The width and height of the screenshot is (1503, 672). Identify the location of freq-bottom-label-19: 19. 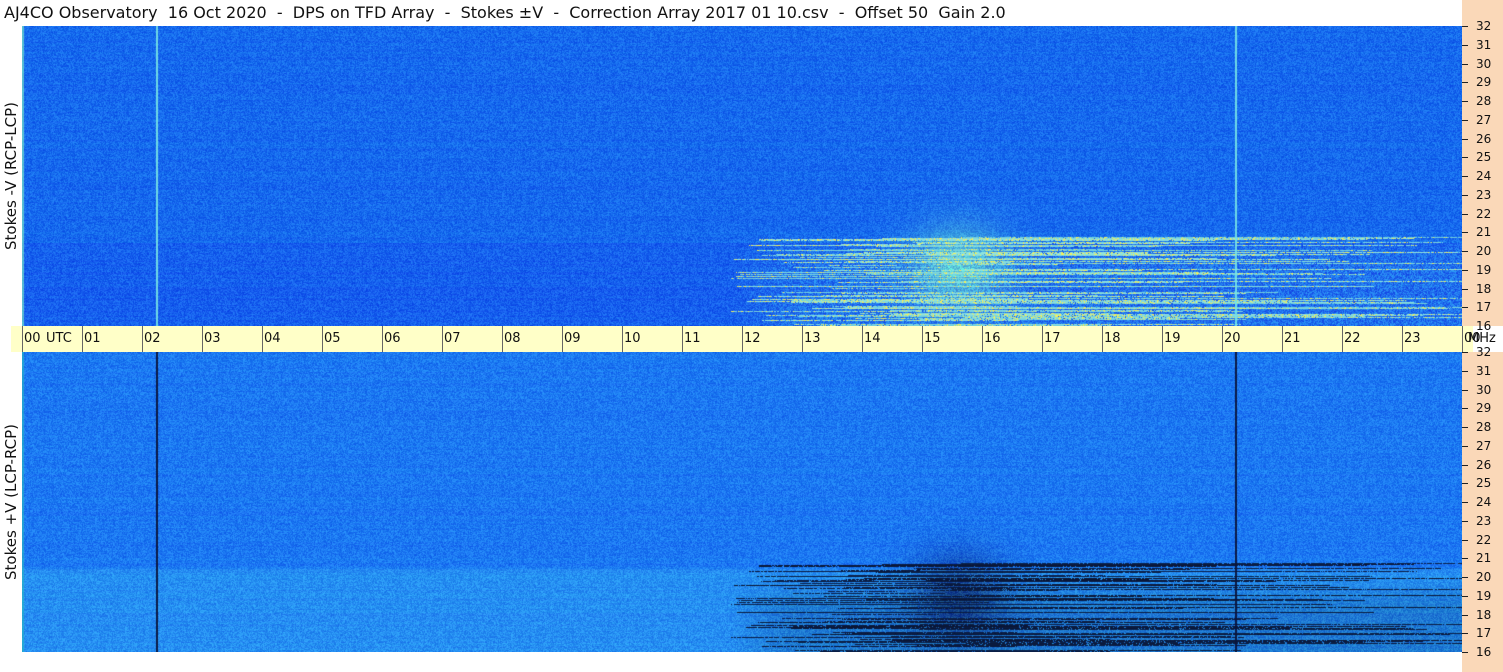
(1484, 595).